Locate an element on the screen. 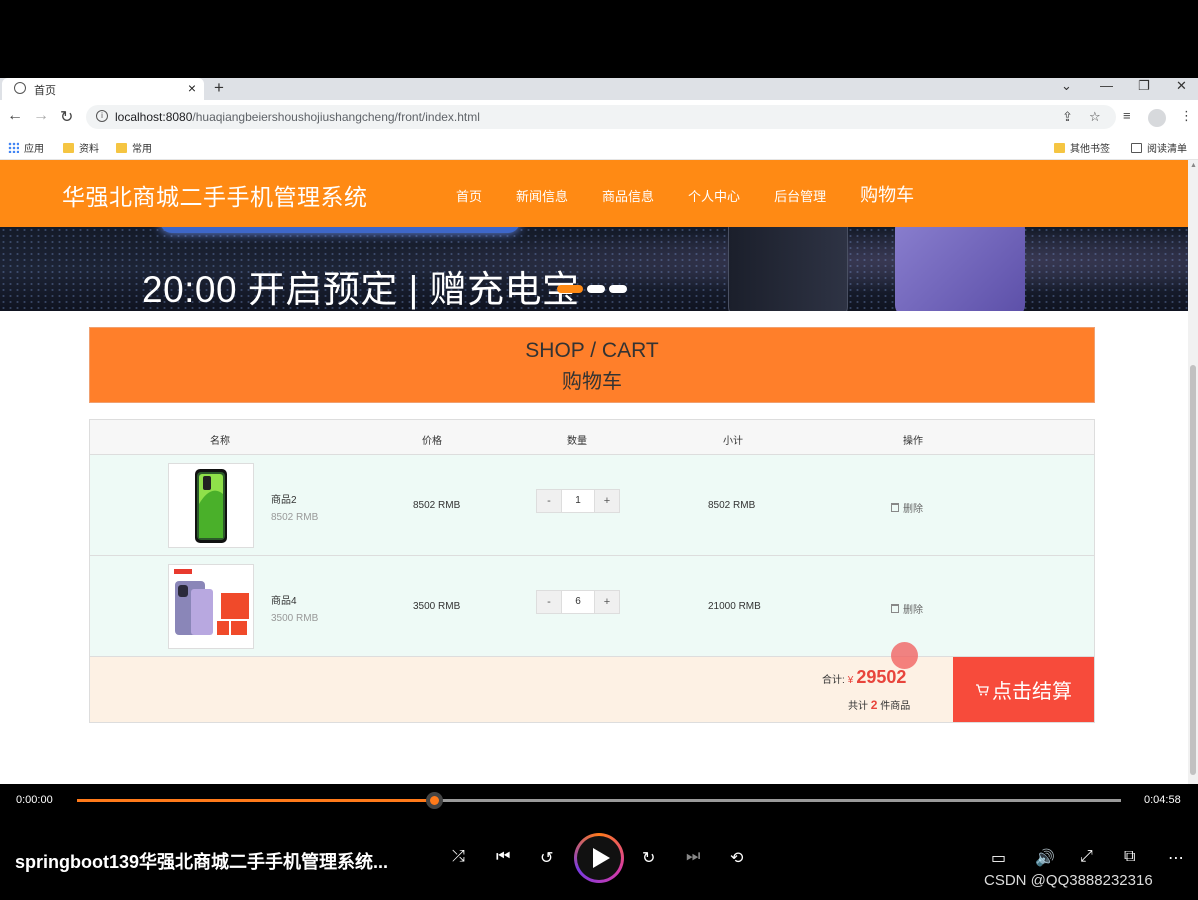  cart-hero-zh: 购物车 is located at coordinates (592, 382).